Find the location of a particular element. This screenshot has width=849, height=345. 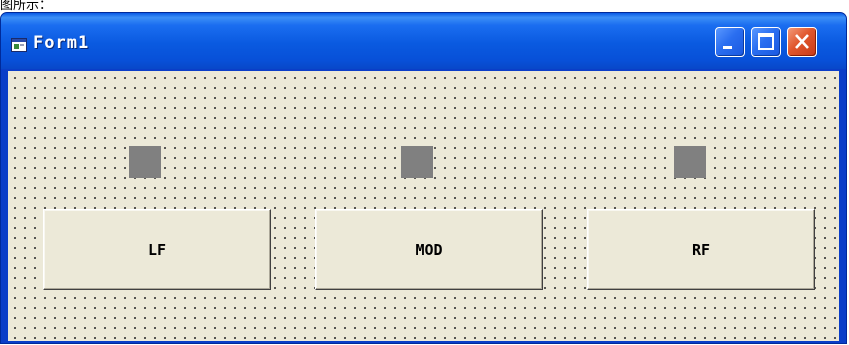

caption-fragment: 图所示： is located at coordinates (26, 6).